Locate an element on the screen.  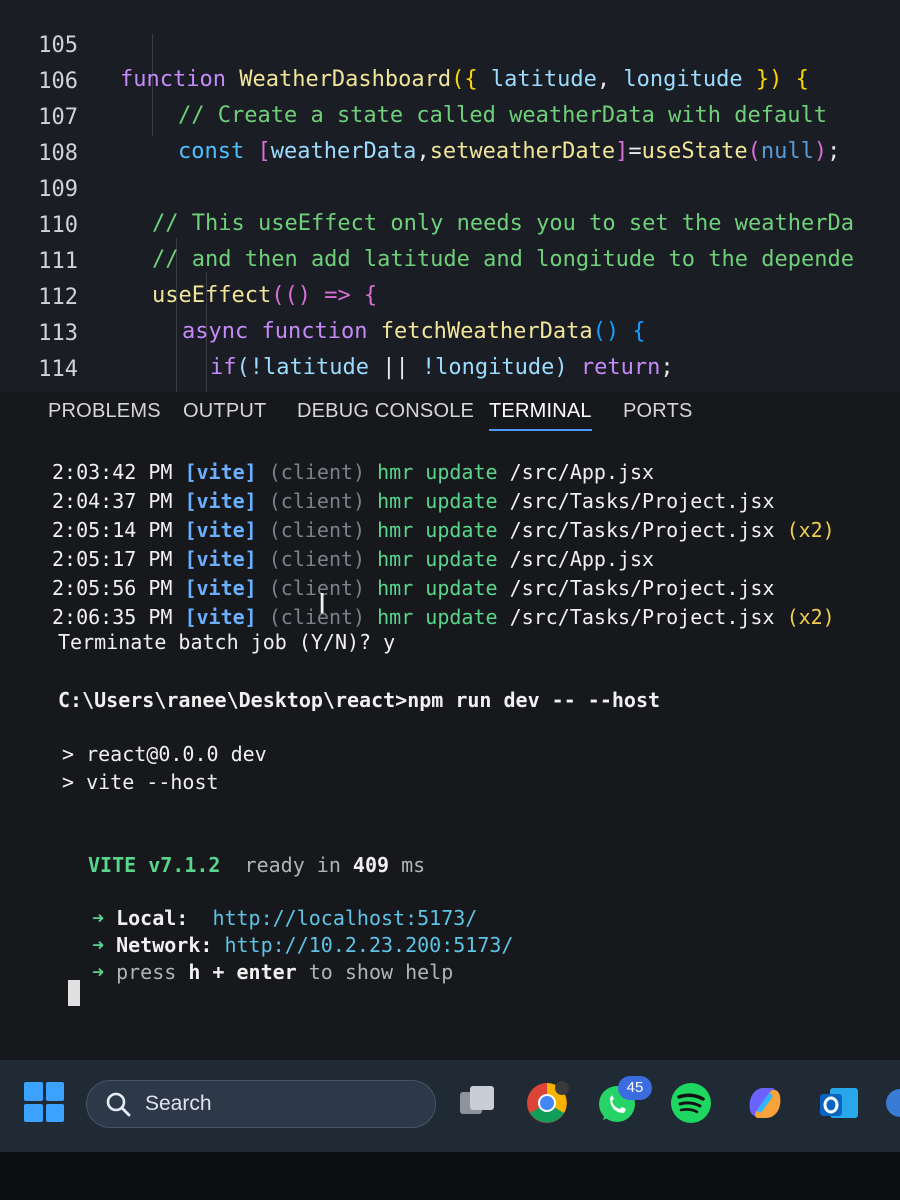
local-url-link: http://localhost:5173/ is located at coordinates (344, 918).